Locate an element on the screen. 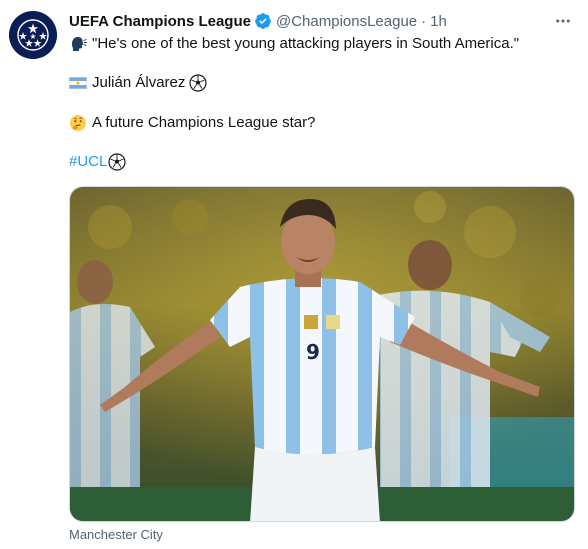  tweet-text-line-player: Julián Álvarez is located at coordinates (138, 83).